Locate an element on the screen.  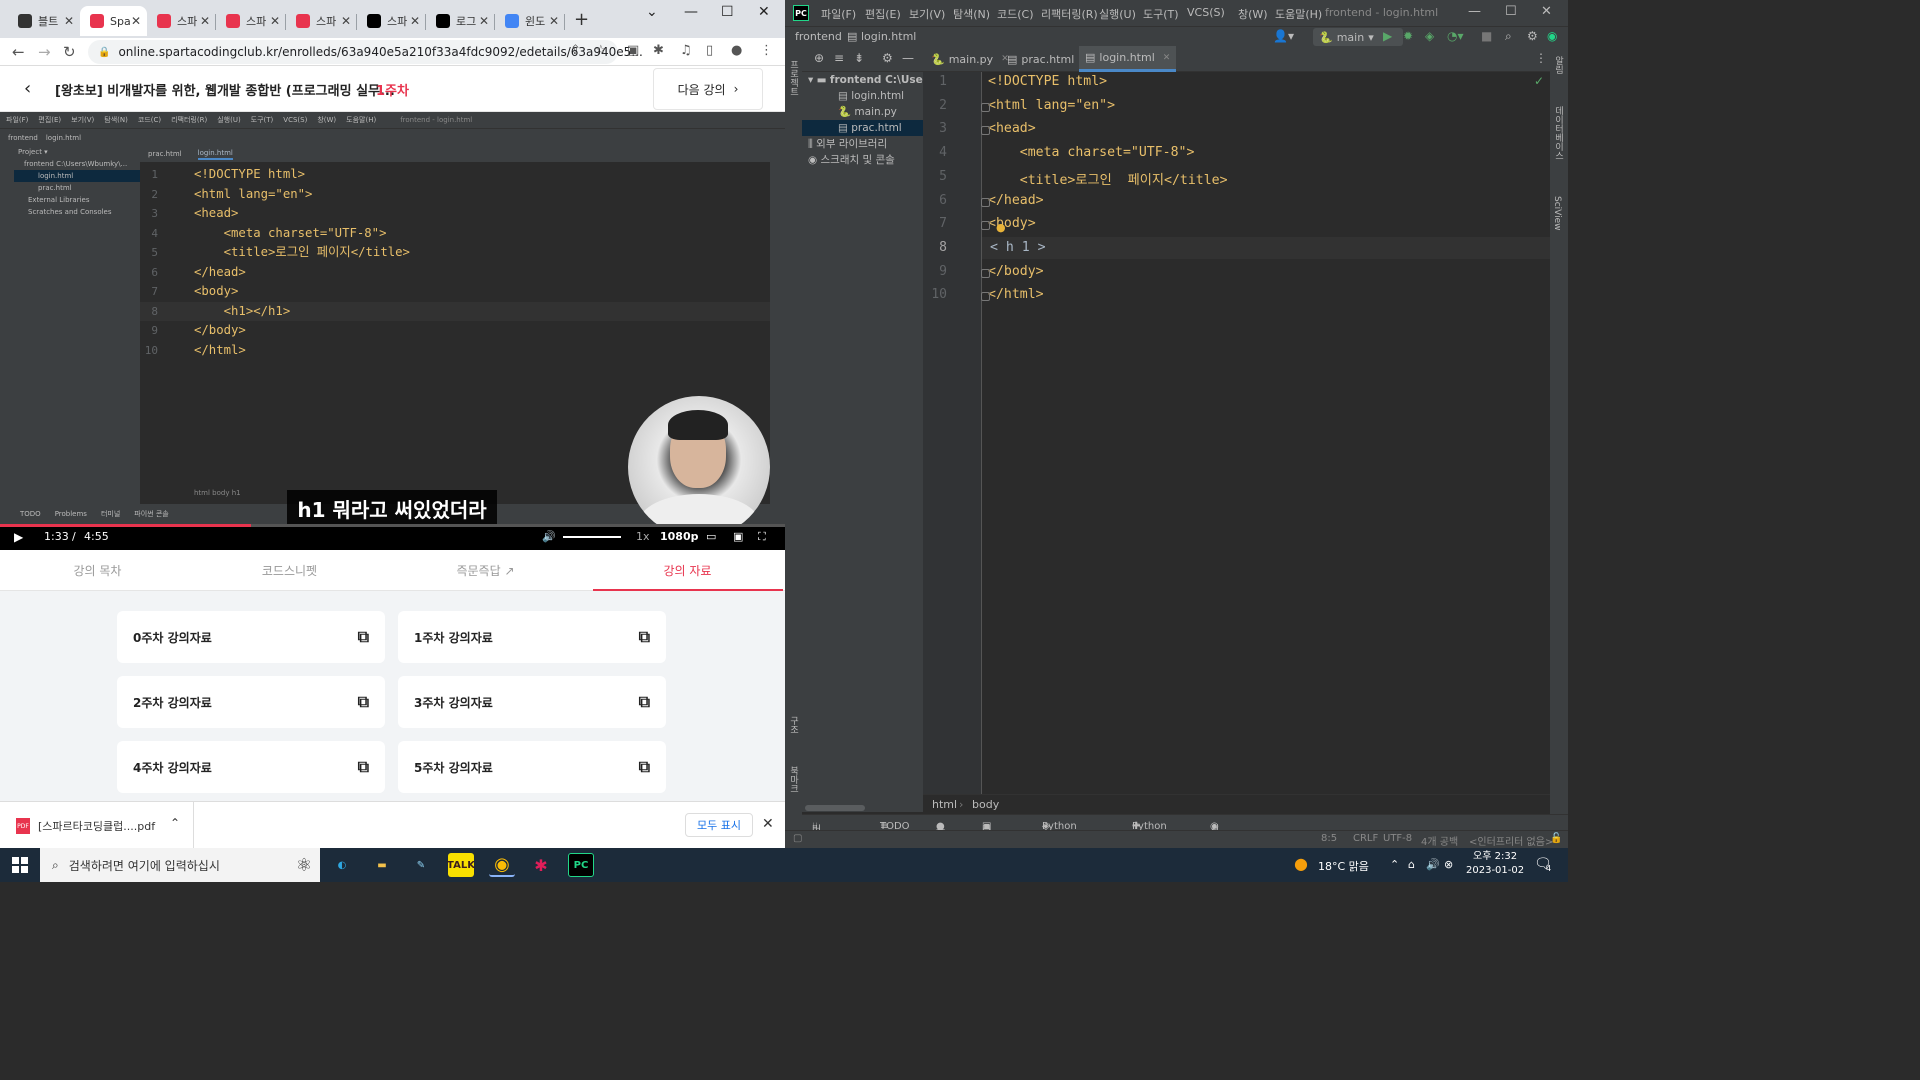
new-tab-button: + is located at coordinates (581, 19).